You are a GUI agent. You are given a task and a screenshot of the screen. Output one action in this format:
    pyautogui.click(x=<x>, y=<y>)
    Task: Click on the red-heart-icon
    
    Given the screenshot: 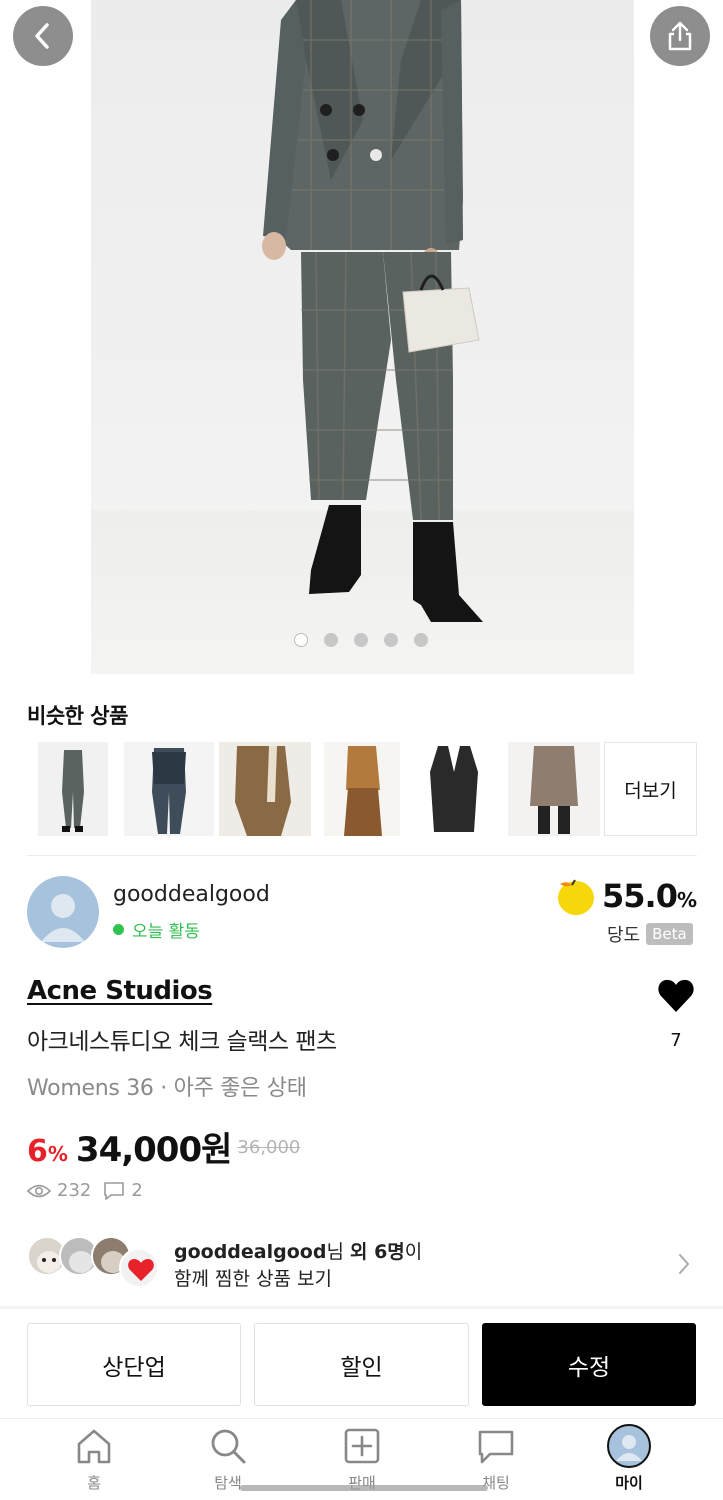 What is the action you would take?
    pyautogui.click(x=141, y=1270)
    